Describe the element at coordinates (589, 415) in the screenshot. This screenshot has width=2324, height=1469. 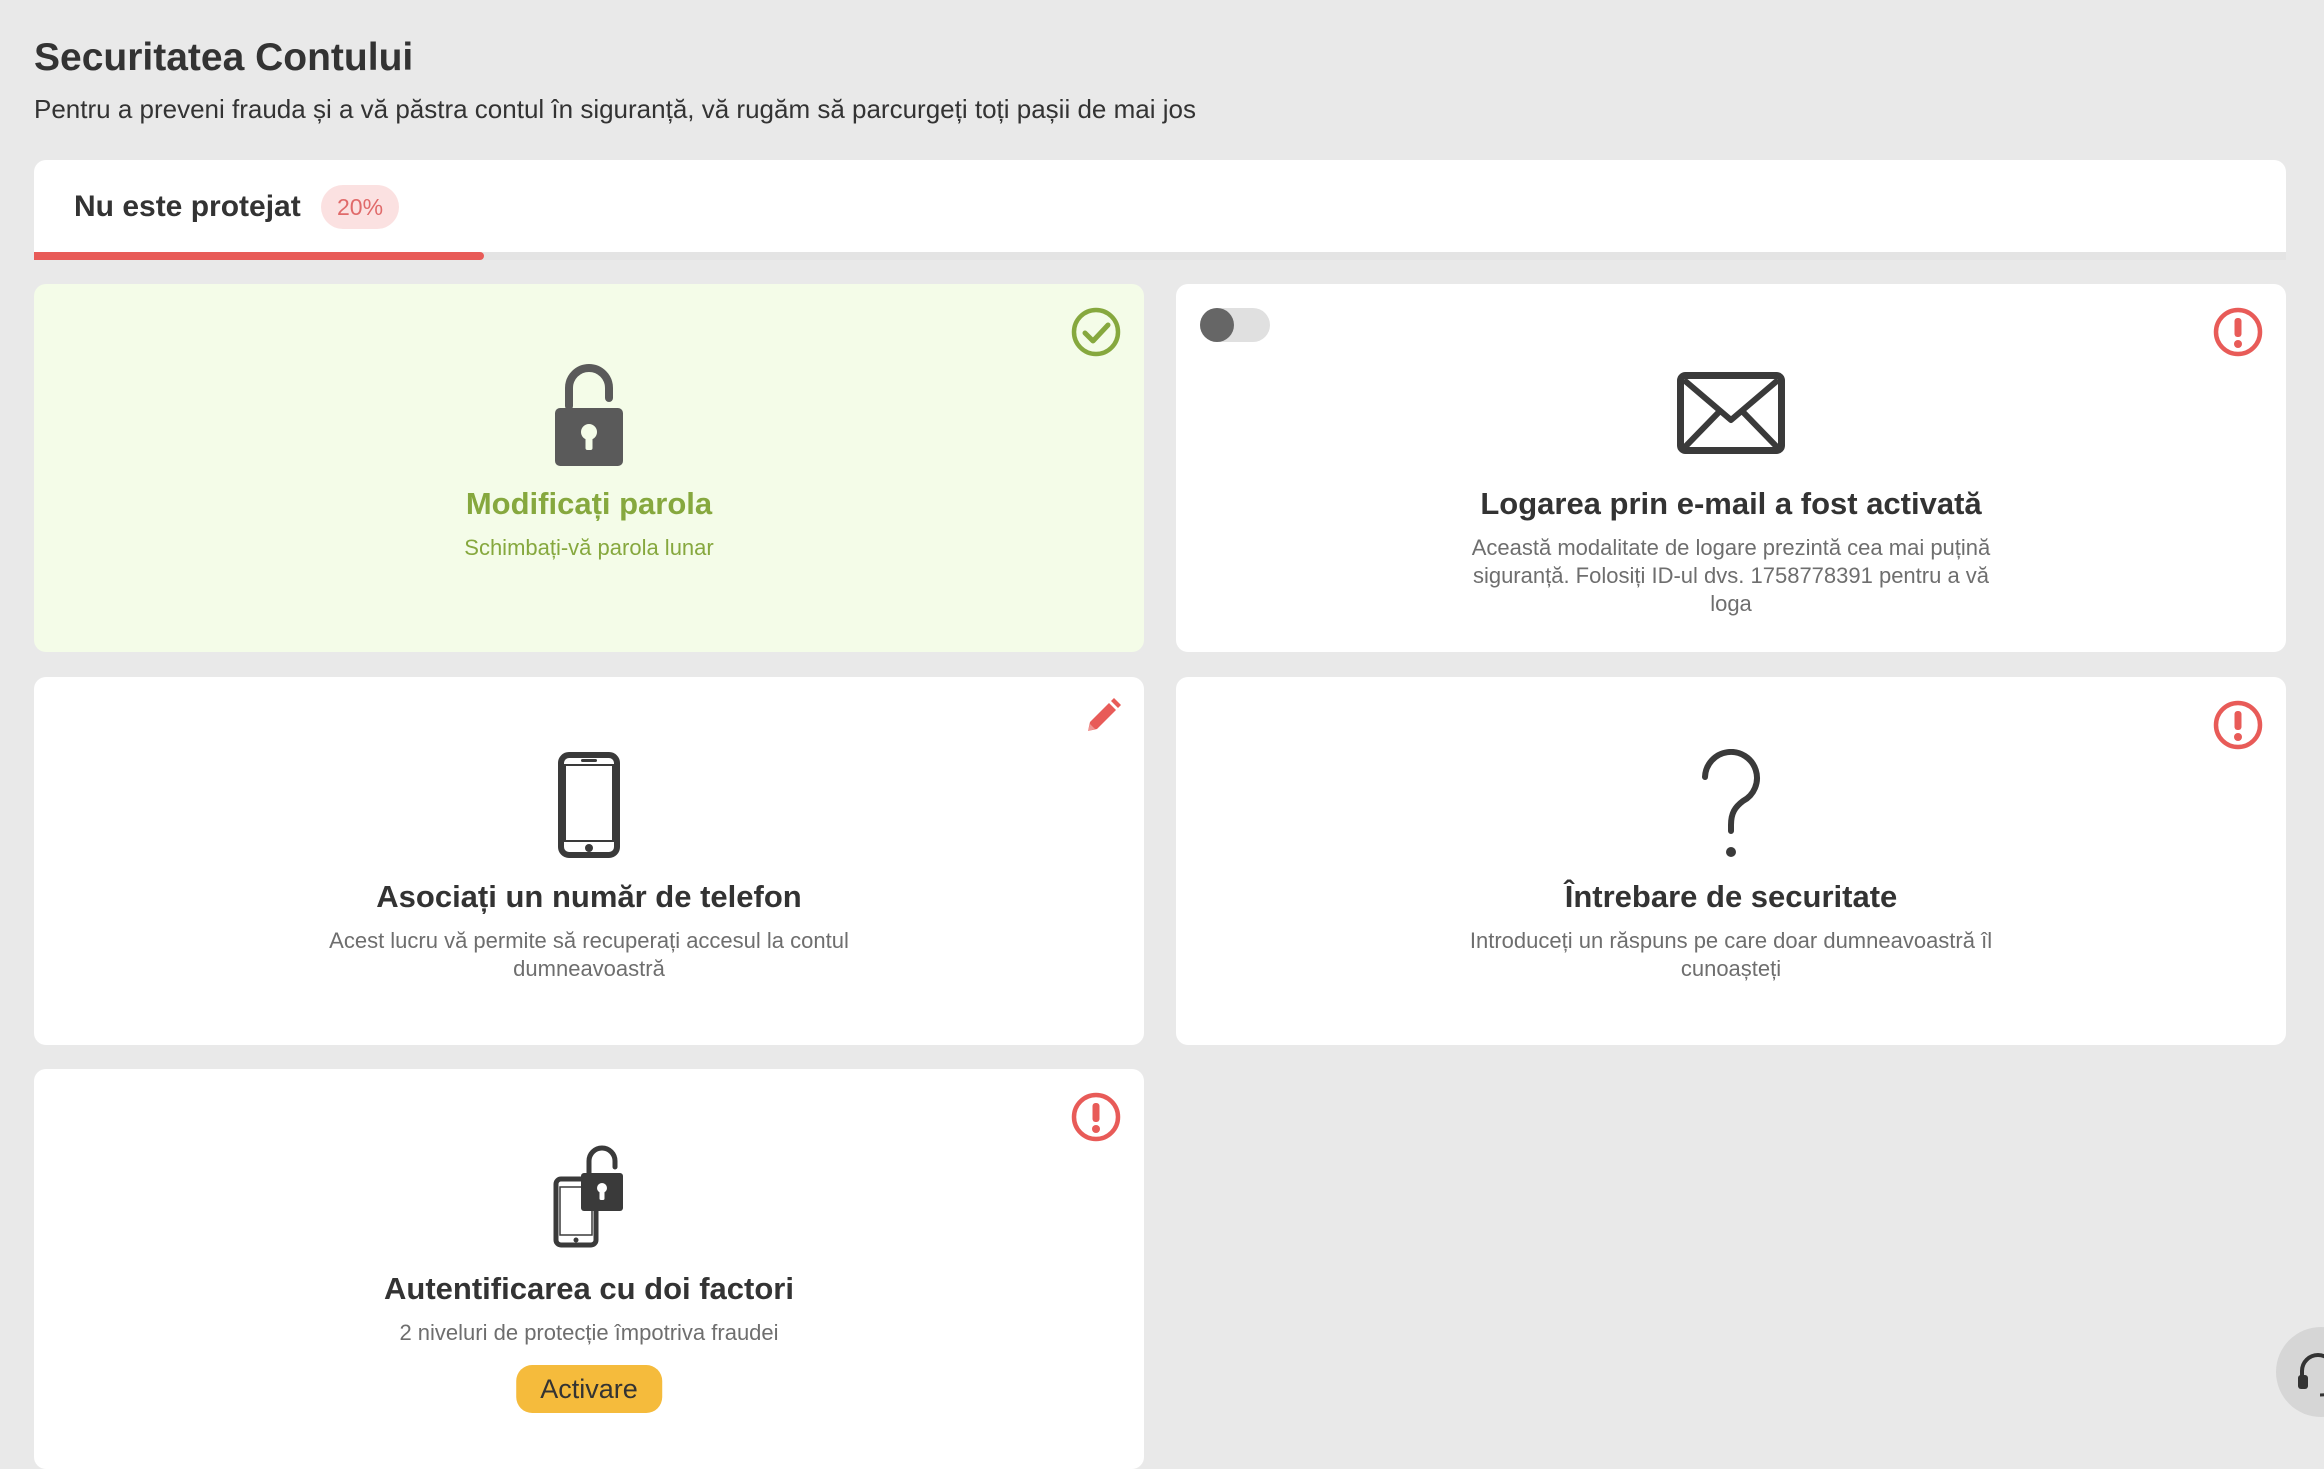
I see `padlock-open-icon` at that location.